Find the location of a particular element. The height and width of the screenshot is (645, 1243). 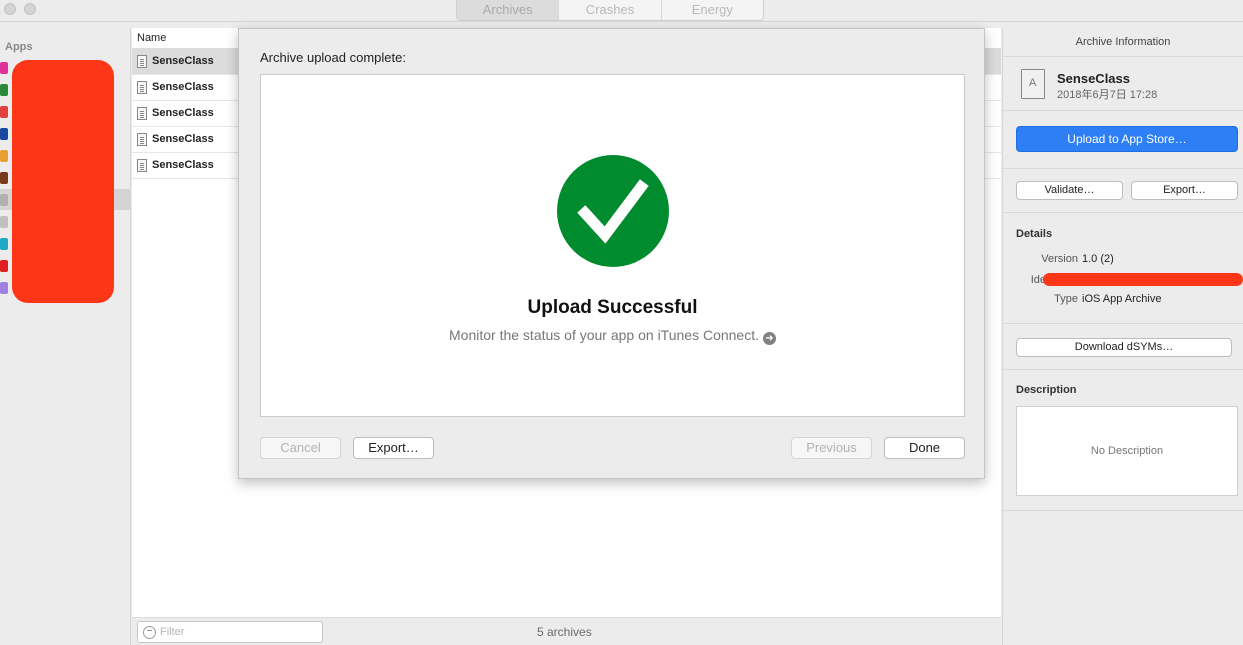

list-footer: Filter 5 archives is located at coordinates (566, 631).